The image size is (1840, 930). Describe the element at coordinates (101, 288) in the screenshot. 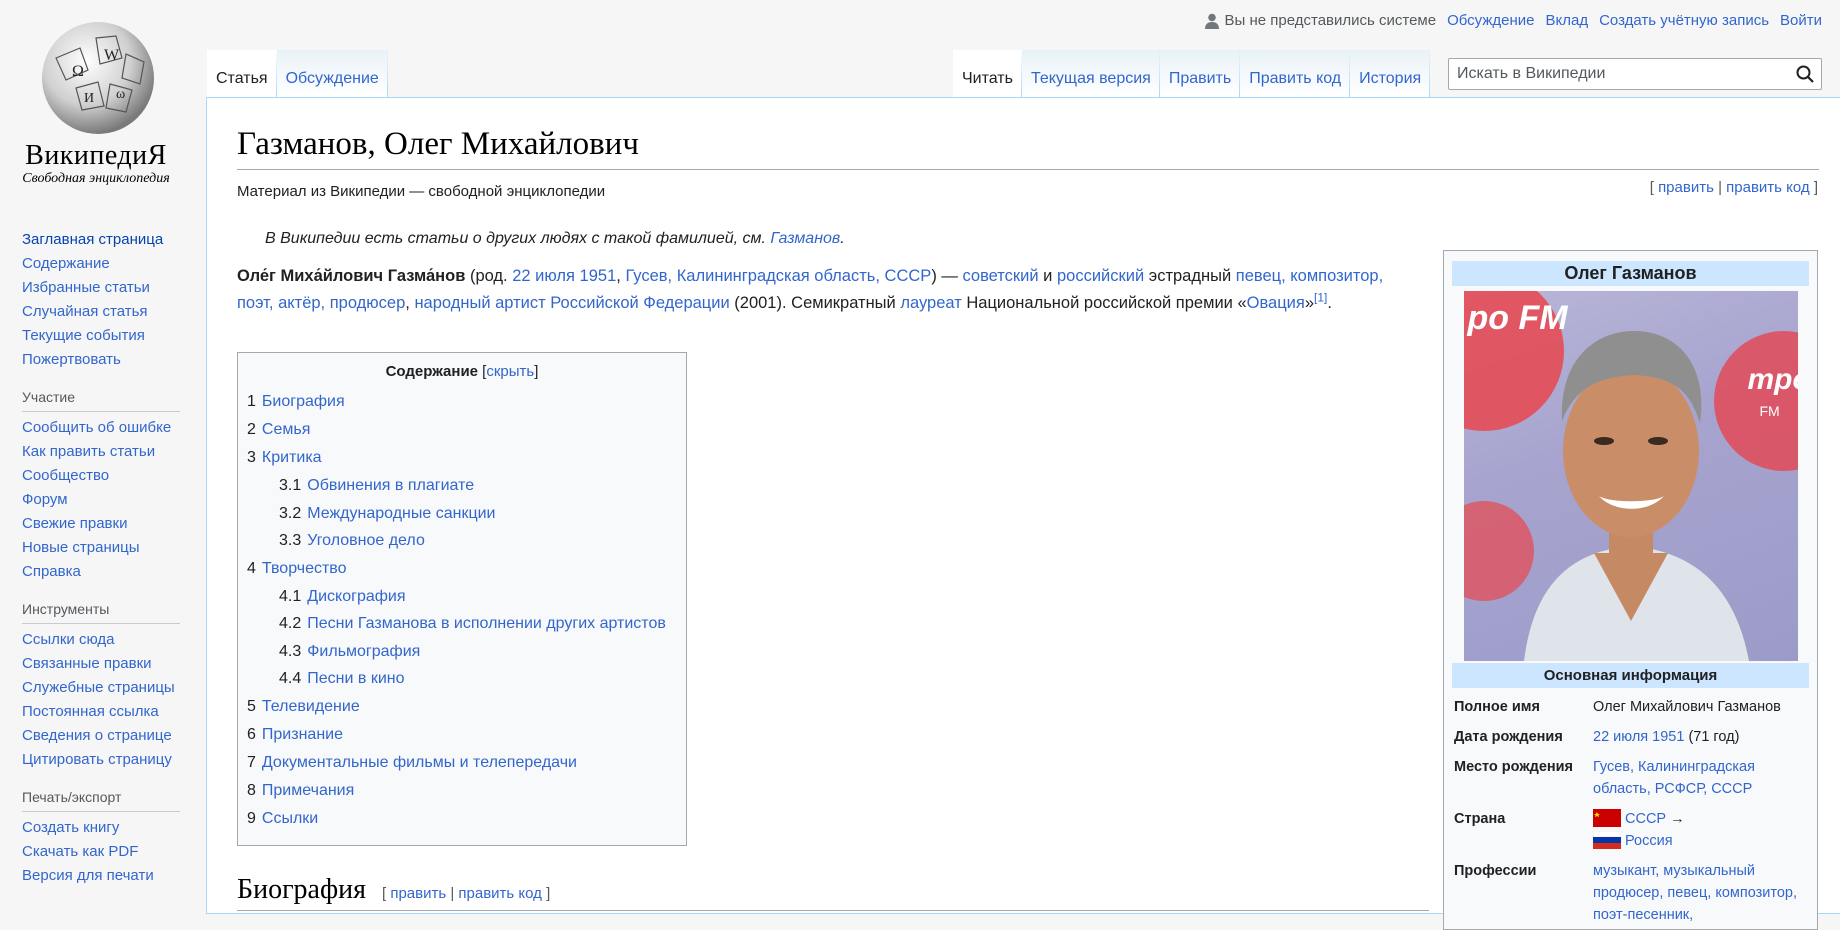

I see `sidebar-item-featured: Избранные статьи` at that location.